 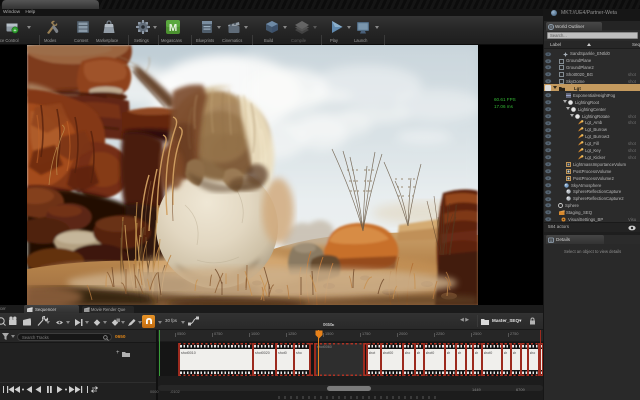 What do you see at coordinates (173, 28) in the screenshot?
I see `svg-text: M` at bounding box center [173, 28].